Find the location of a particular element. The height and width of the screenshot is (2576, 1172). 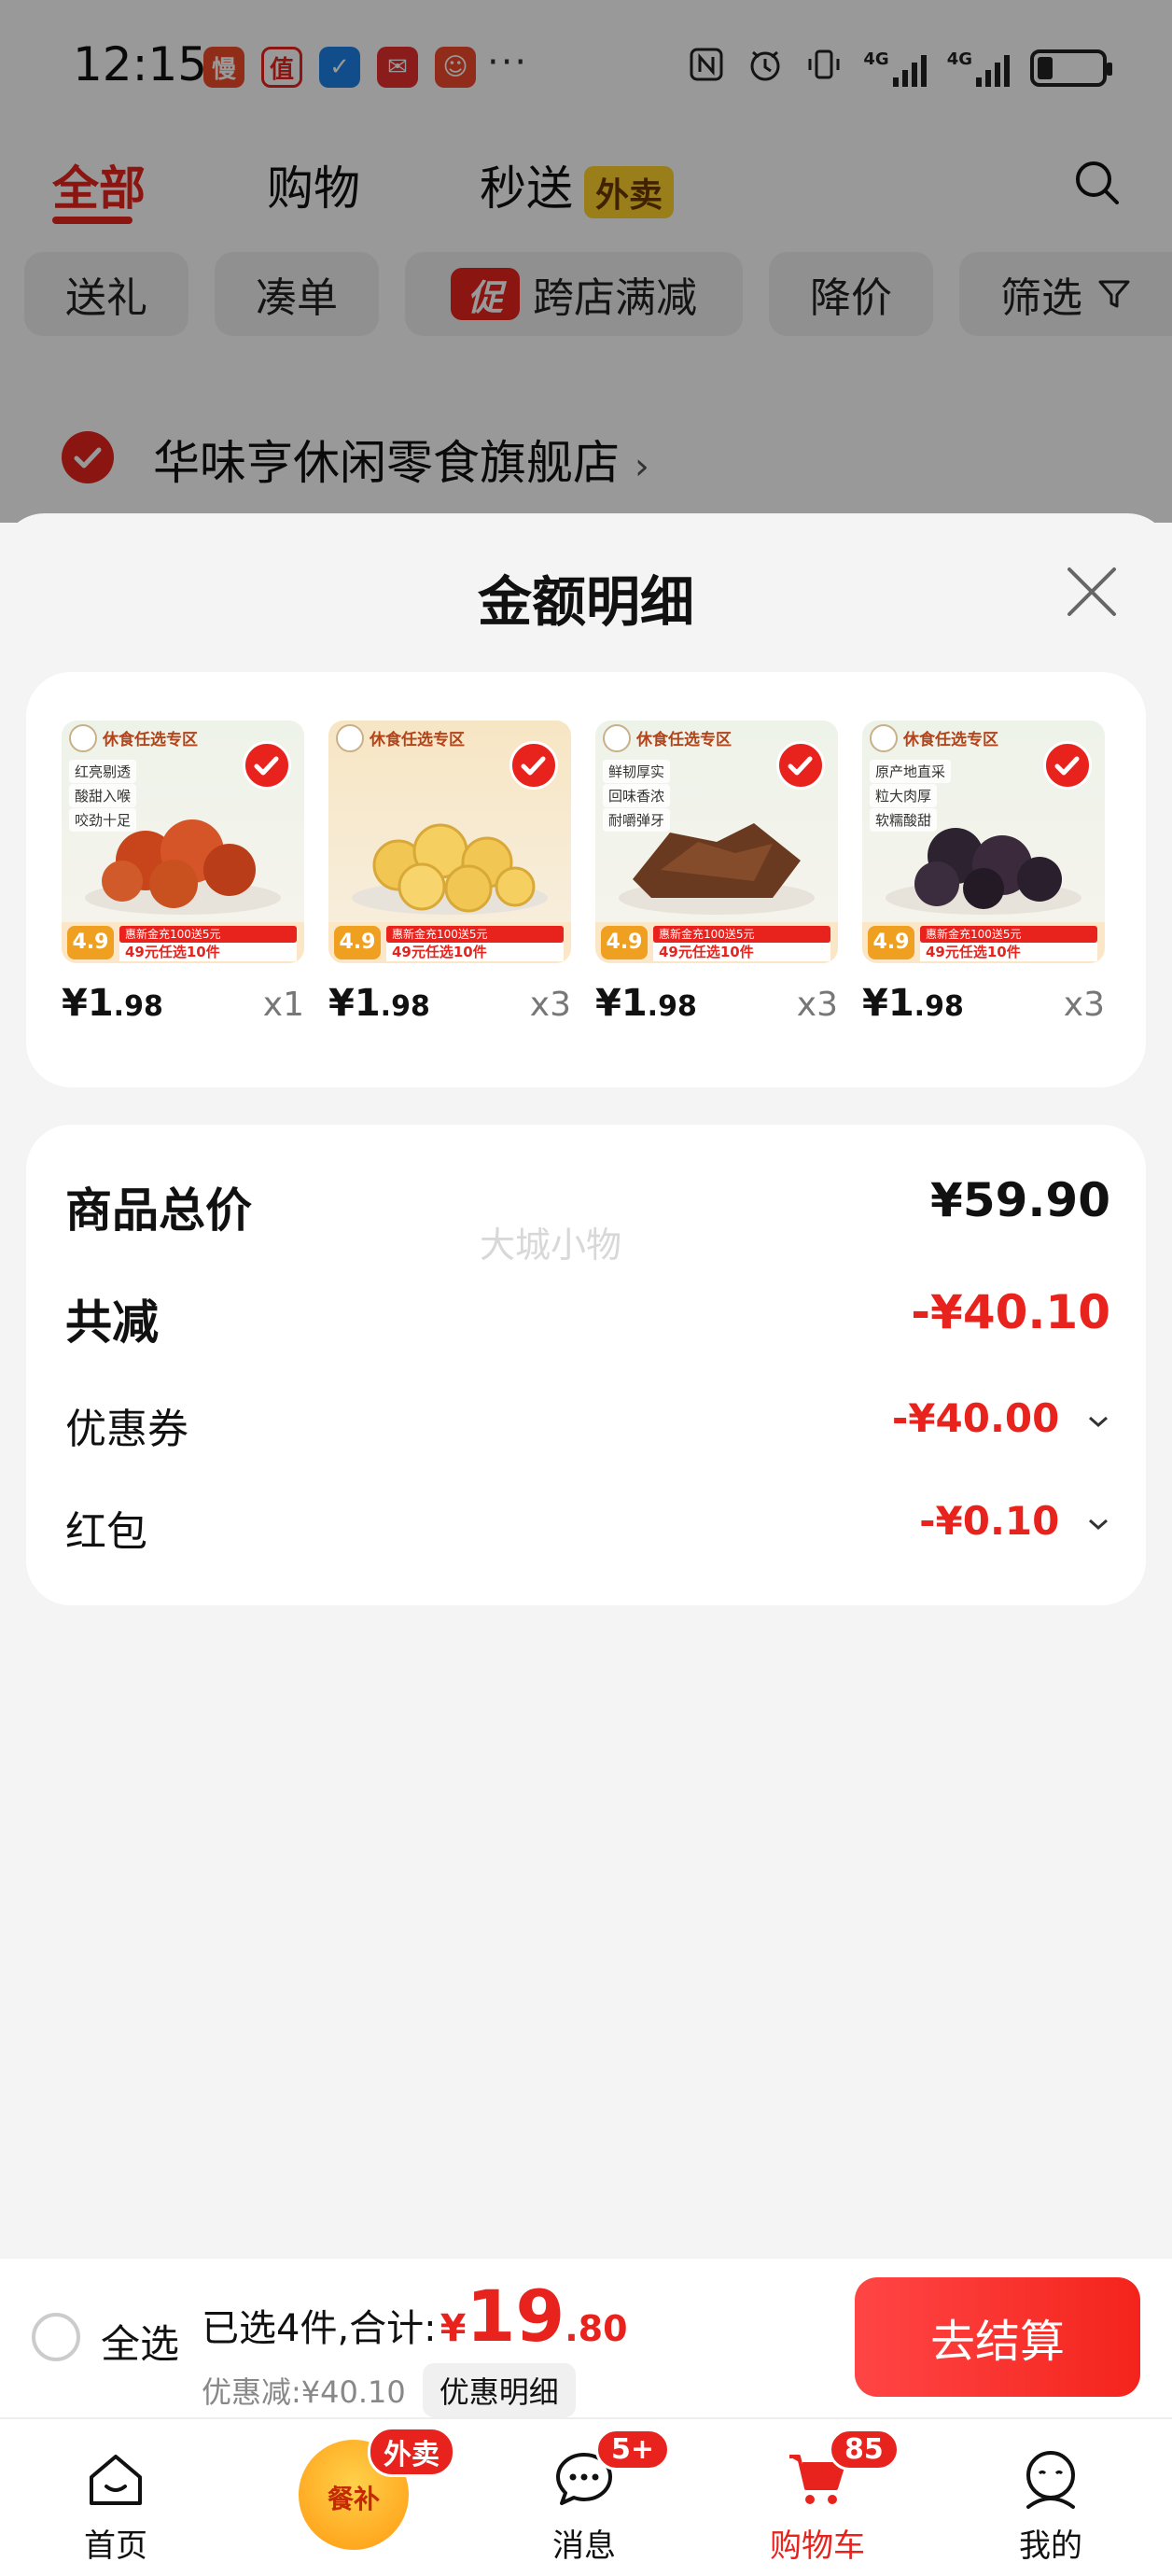

checkout-bar: 全选 已选4件,合计: ¥ 19 .80 优惠减:¥40.10 优惠明细 去结算 is located at coordinates (586, 2338).